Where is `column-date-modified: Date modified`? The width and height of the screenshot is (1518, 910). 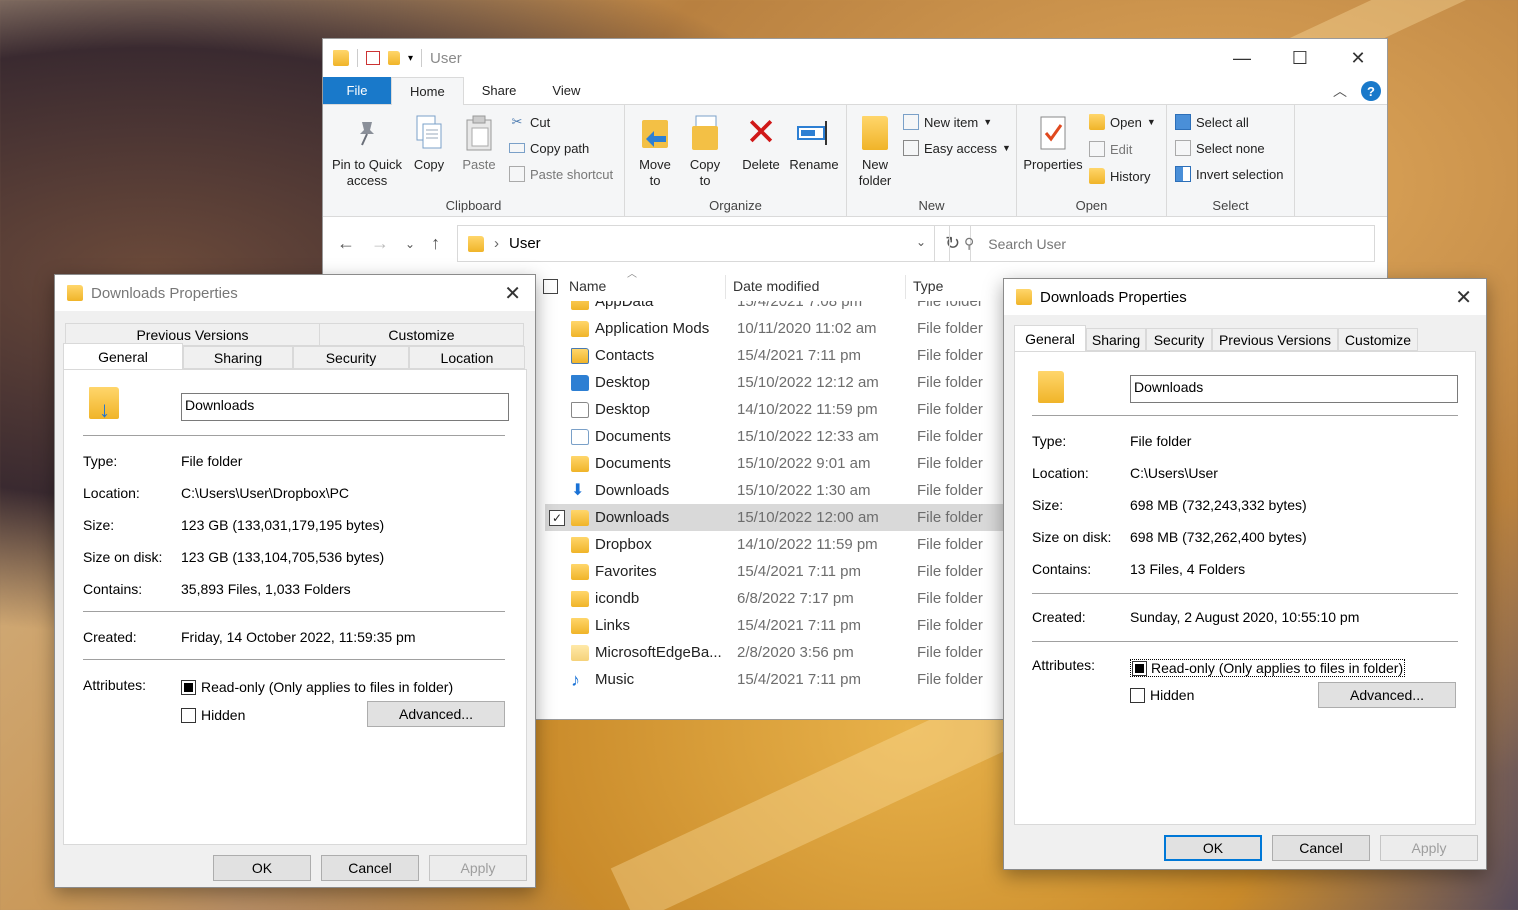 column-date-modified: Date modified is located at coordinates (776, 286).